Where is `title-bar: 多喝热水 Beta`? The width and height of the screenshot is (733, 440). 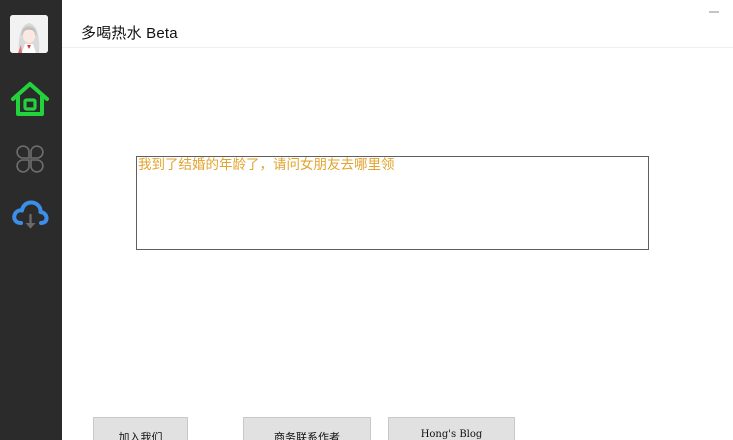 title-bar: 多喝热水 Beta is located at coordinates (397, 24).